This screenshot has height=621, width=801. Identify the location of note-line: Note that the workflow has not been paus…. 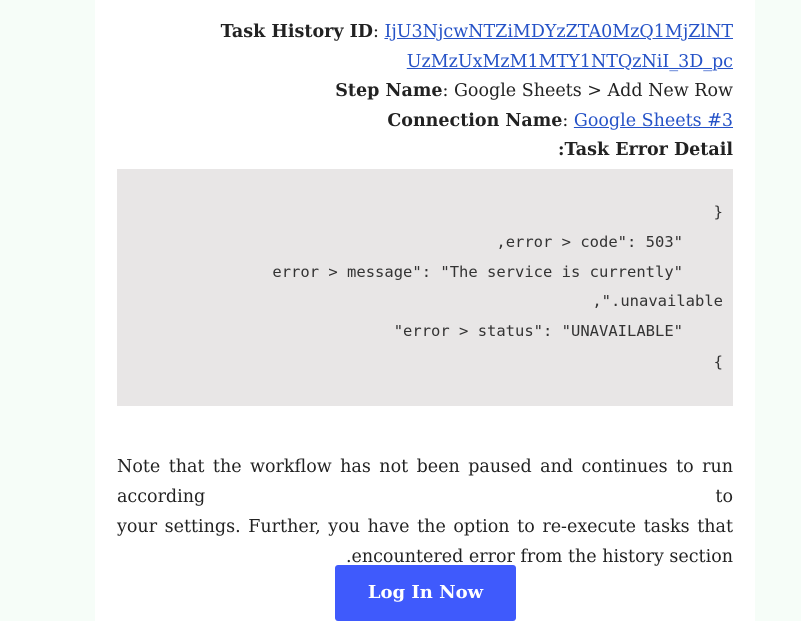
(425, 482).